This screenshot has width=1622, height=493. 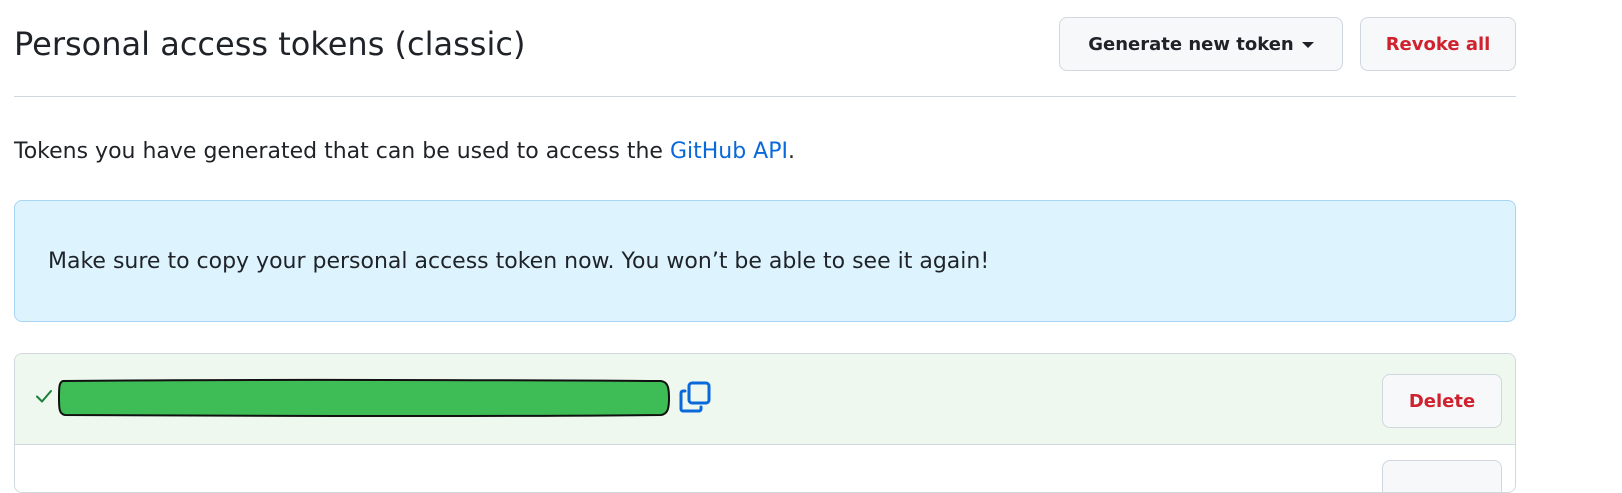 What do you see at coordinates (1438, 44) in the screenshot?
I see `revoke-all-button: Revoke all` at bounding box center [1438, 44].